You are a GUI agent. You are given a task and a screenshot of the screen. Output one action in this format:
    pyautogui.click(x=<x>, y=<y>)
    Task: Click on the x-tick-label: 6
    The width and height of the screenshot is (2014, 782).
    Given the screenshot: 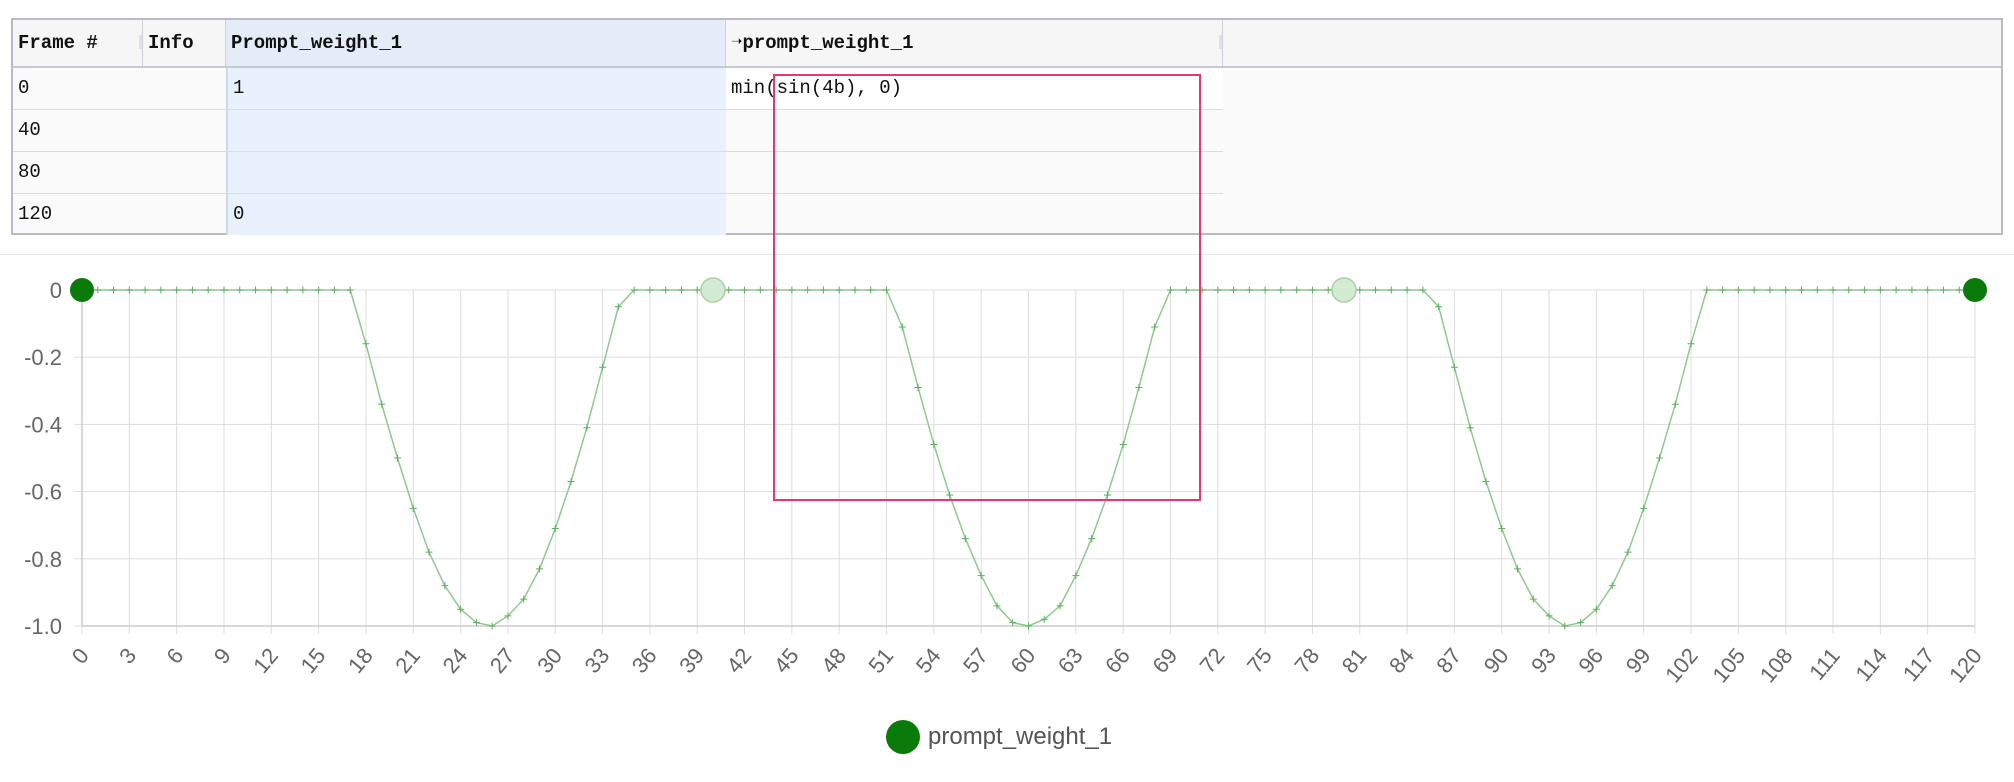 What is the action you would take?
    pyautogui.click(x=174, y=655)
    